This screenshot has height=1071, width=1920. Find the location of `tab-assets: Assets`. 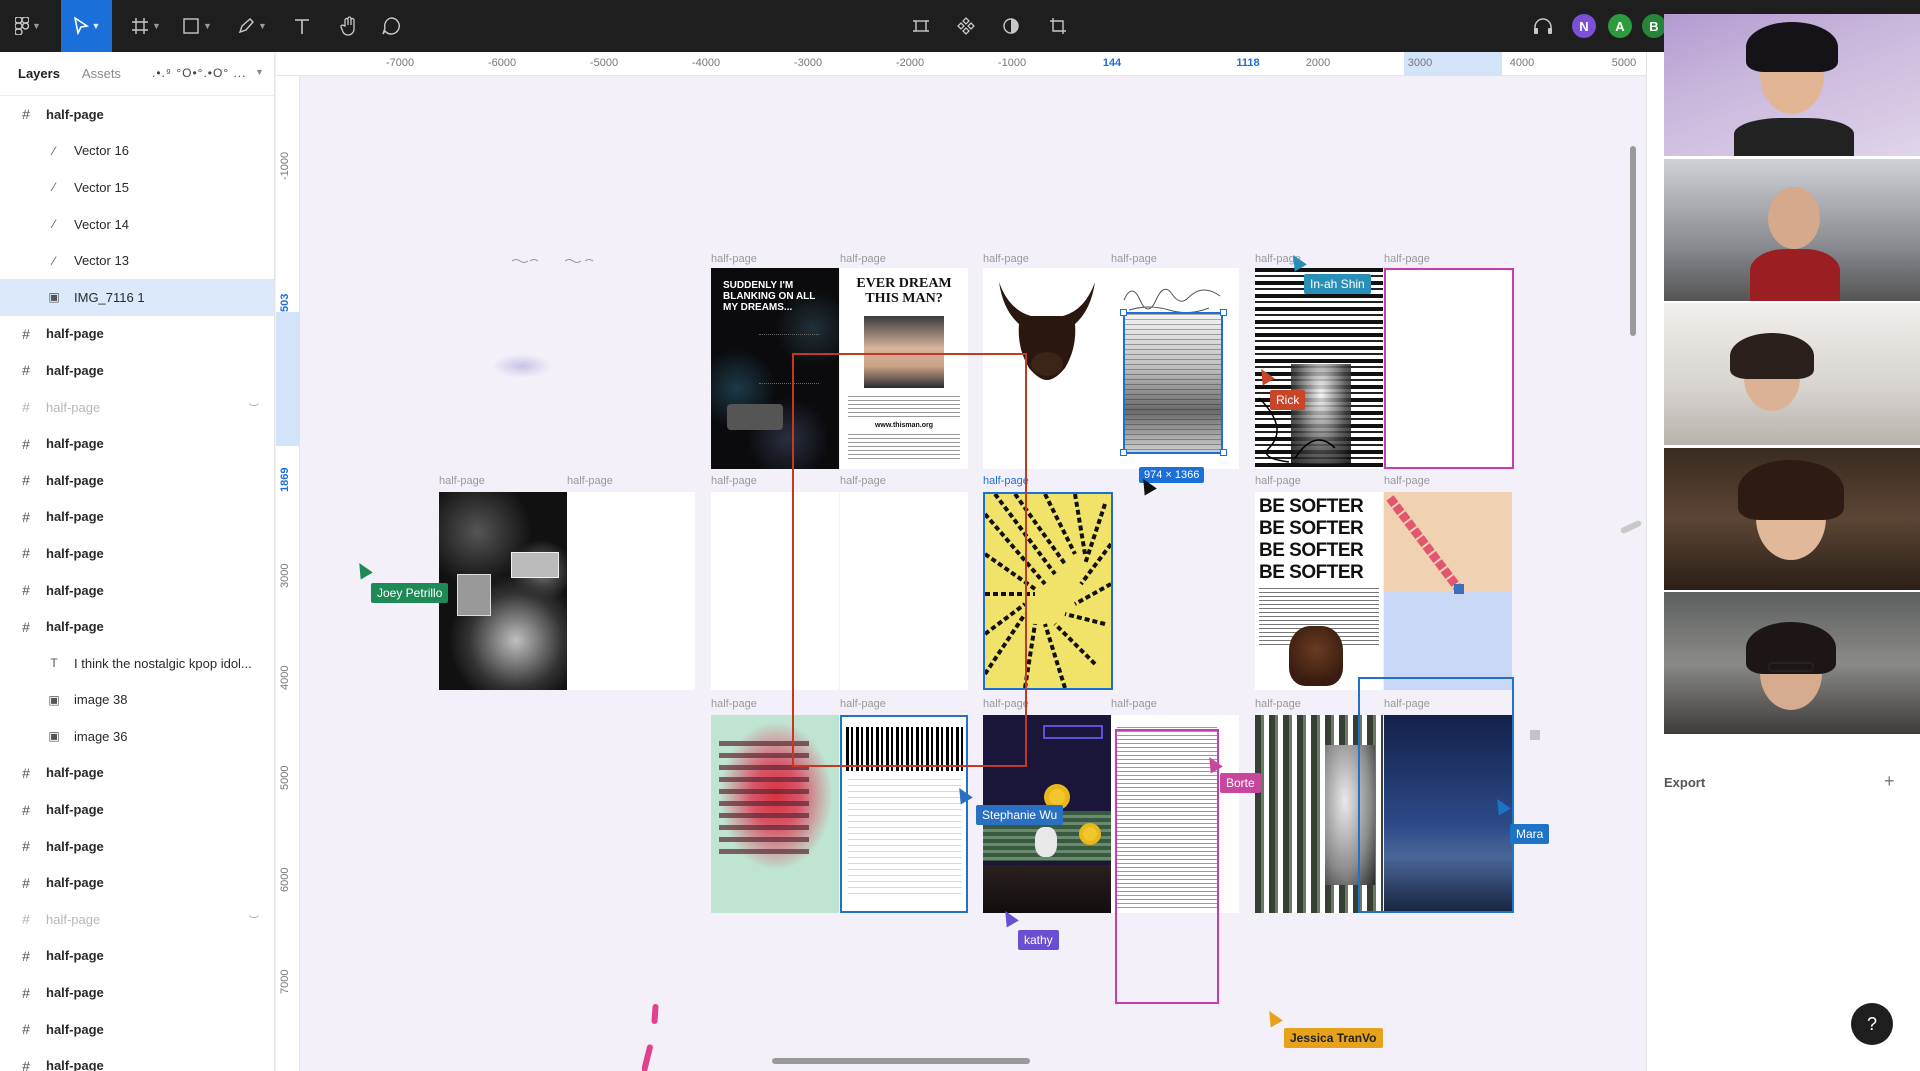

tab-assets: Assets is located at coordinates (101, 73).